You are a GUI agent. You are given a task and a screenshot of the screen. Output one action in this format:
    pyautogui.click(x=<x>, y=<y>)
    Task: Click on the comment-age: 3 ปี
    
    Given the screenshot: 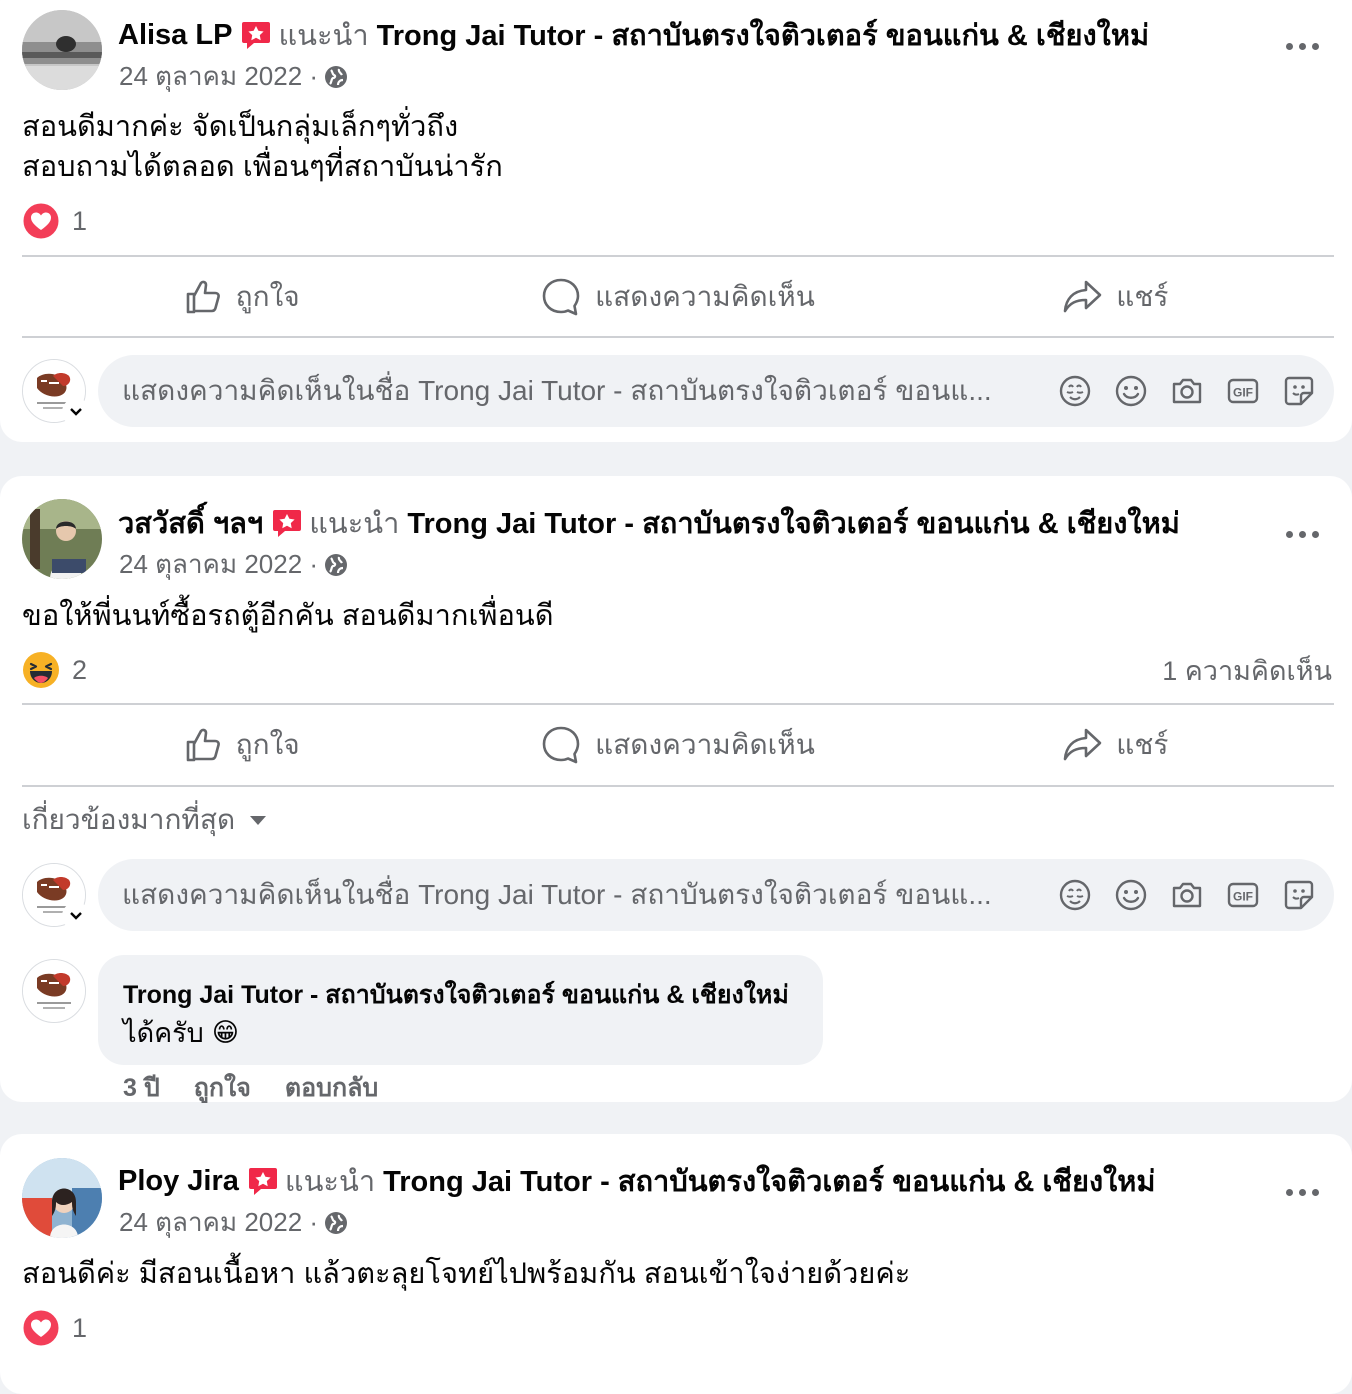 What is the action you would take?
    pyautogui.click(x=141, y=1088)
    